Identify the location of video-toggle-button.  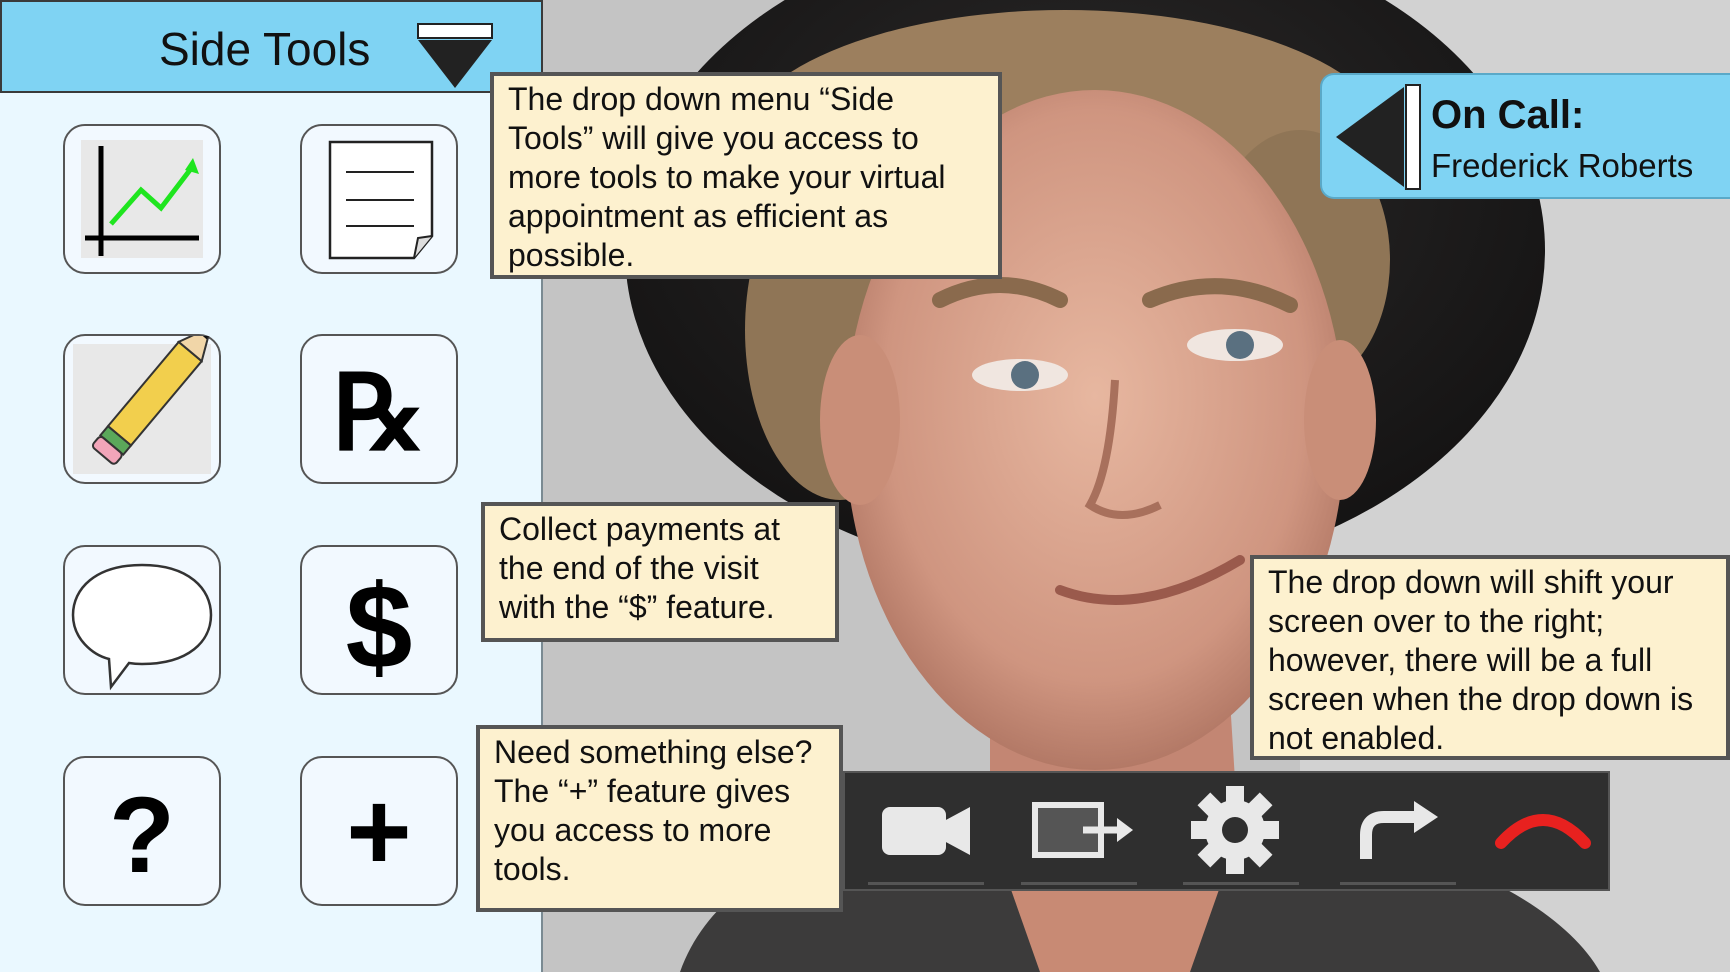
(925, 831).